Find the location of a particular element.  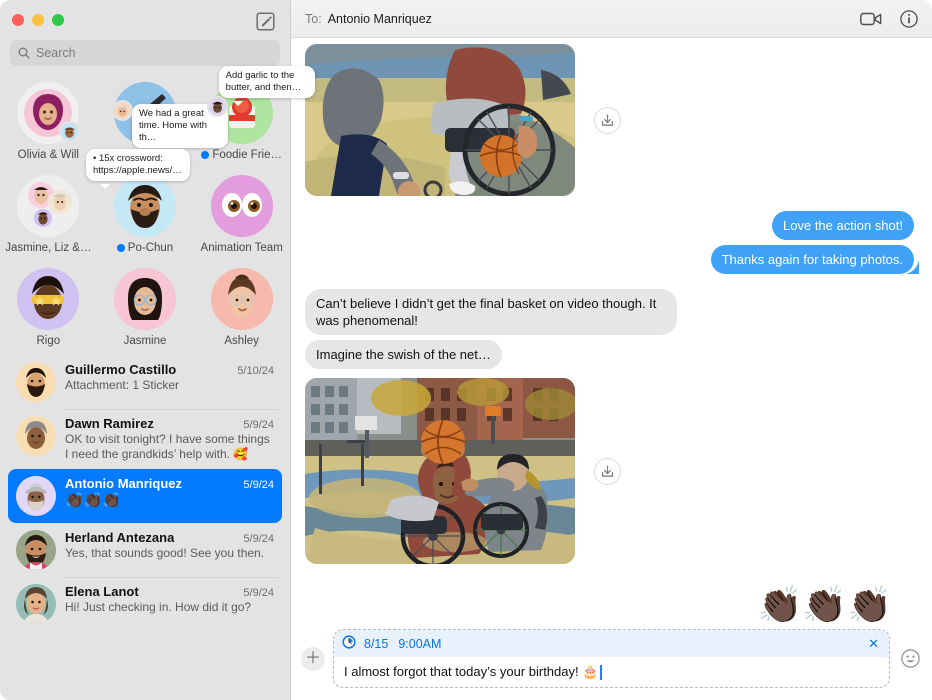

pinned-label: Jasmine is located at coordinates (145, 341).